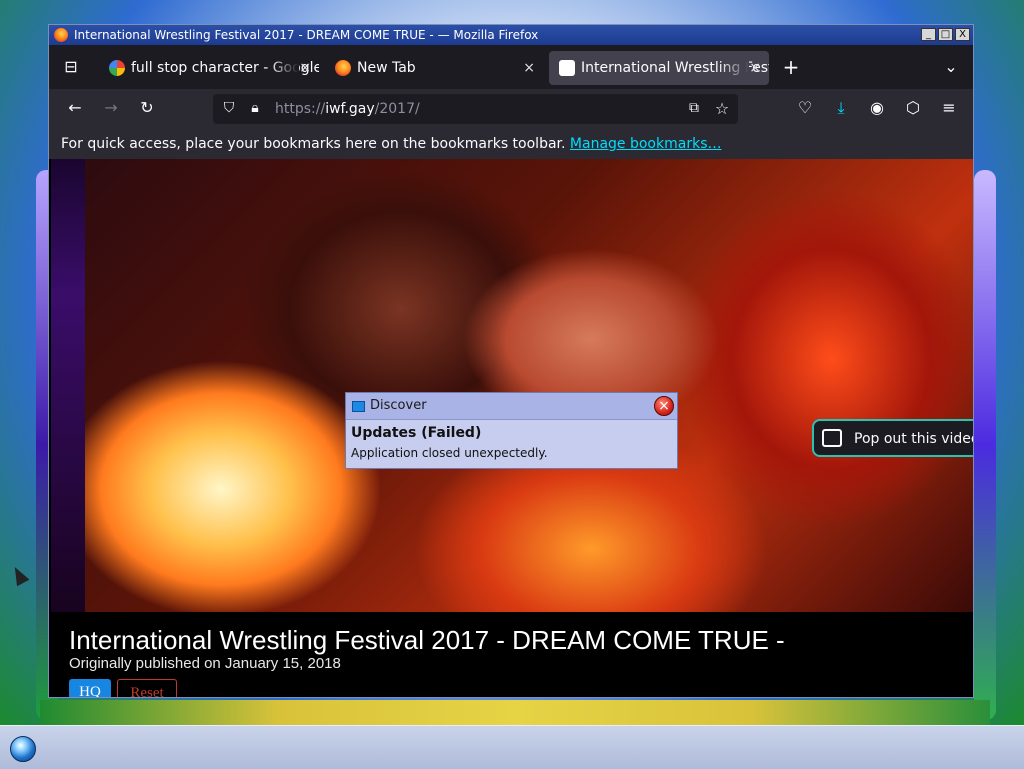 The height and width of the screenshot is (769, 1024). What do you see at coordinates (511, 406) in the screenshot?
I see `notification-header: Discover ×` at bounding box center [511, 406].